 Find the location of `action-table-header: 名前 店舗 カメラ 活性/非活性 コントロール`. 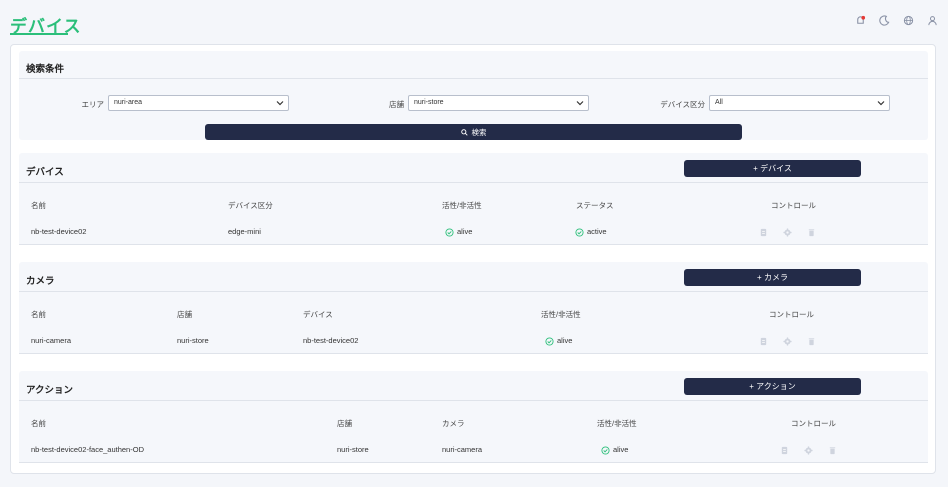

action-table-header: 名前 店舗 カメラ 活性/非活性 コントロール is located at coordinates (473, 424).